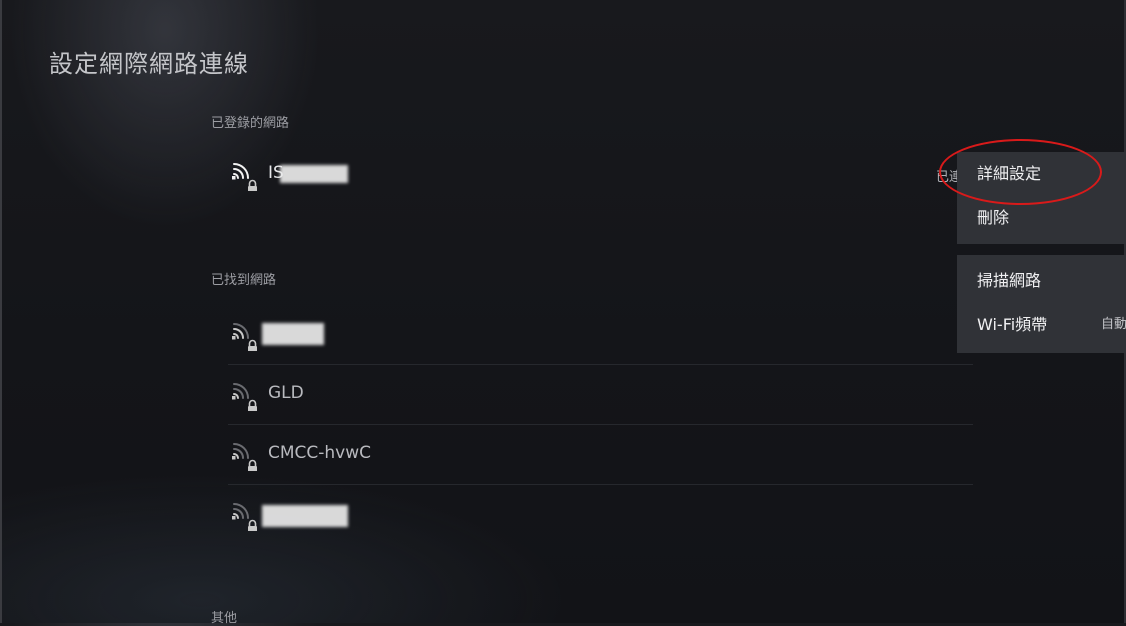 The image size is (1126, 626). Describe the element at coordinates (1020, 172) in the screenshot. I see `annotation-highlight-ellipse` at that location.